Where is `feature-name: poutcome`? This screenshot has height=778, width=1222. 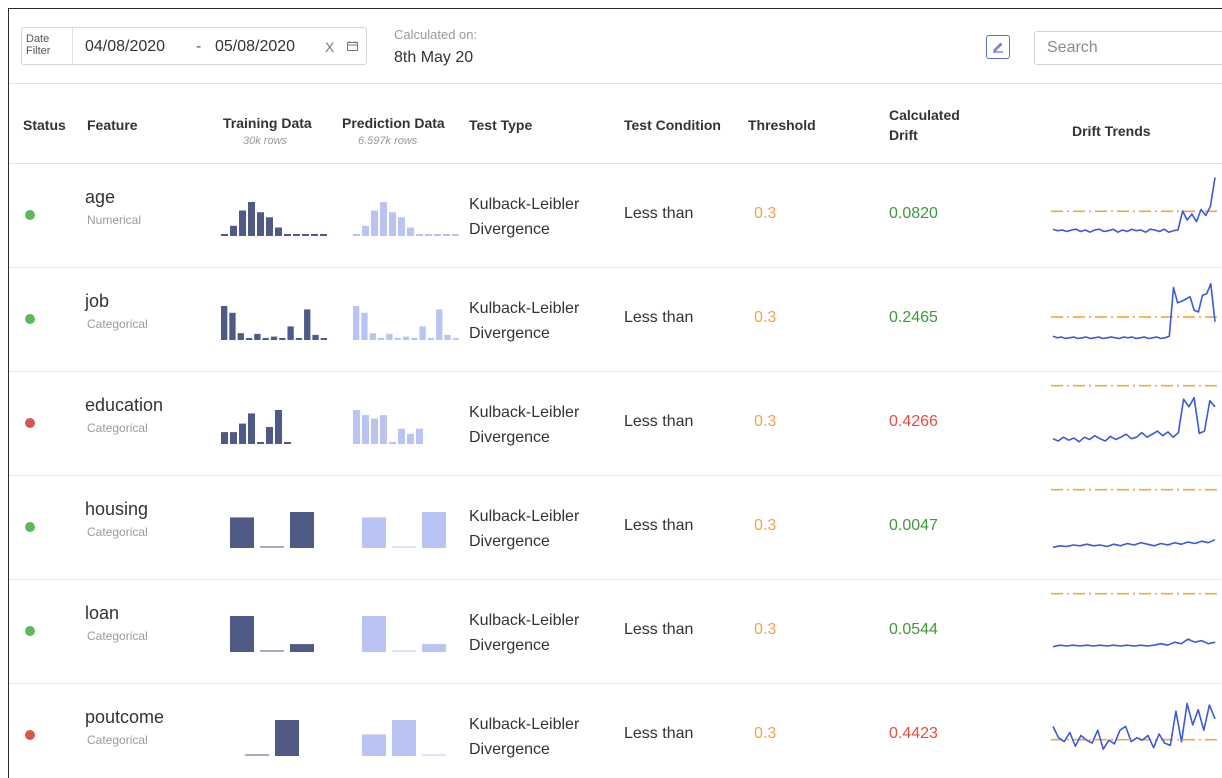 feature-name: poutcome is located at coordinates (124, 717).